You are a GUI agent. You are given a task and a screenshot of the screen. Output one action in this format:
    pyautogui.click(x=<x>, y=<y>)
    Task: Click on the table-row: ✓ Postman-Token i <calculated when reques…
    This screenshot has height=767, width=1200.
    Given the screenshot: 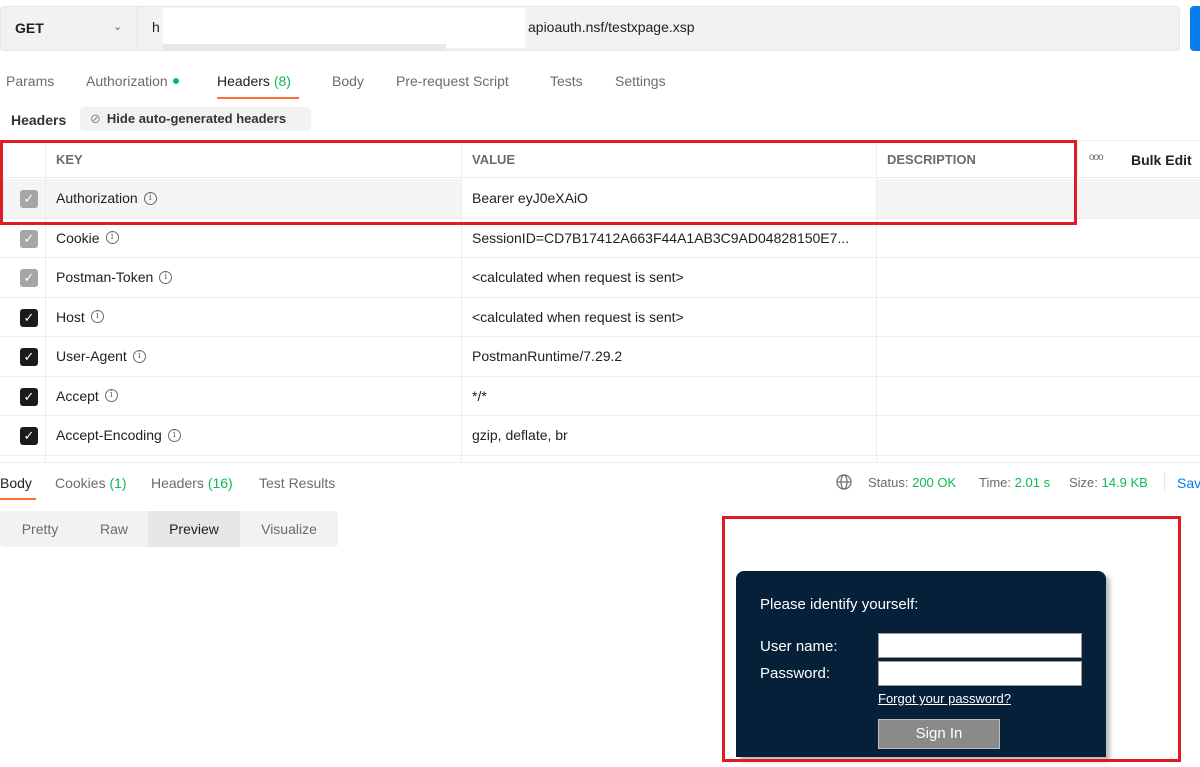 What is the action you would take?
    pyautogui.click(x=600, y=278)
    